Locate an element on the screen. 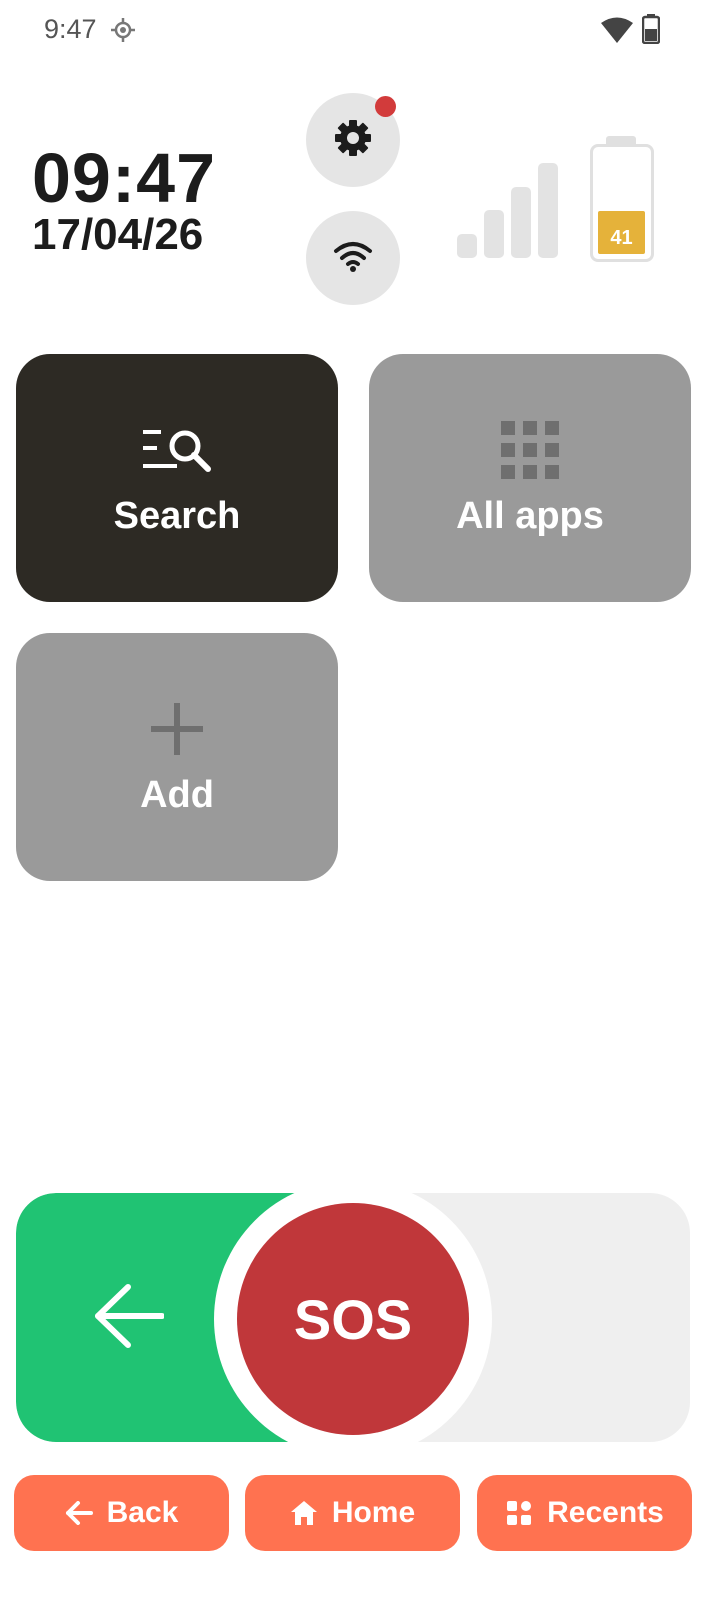 The image size is (720, 1600). arrow-left-icon is located at coordinates (128, 1316).